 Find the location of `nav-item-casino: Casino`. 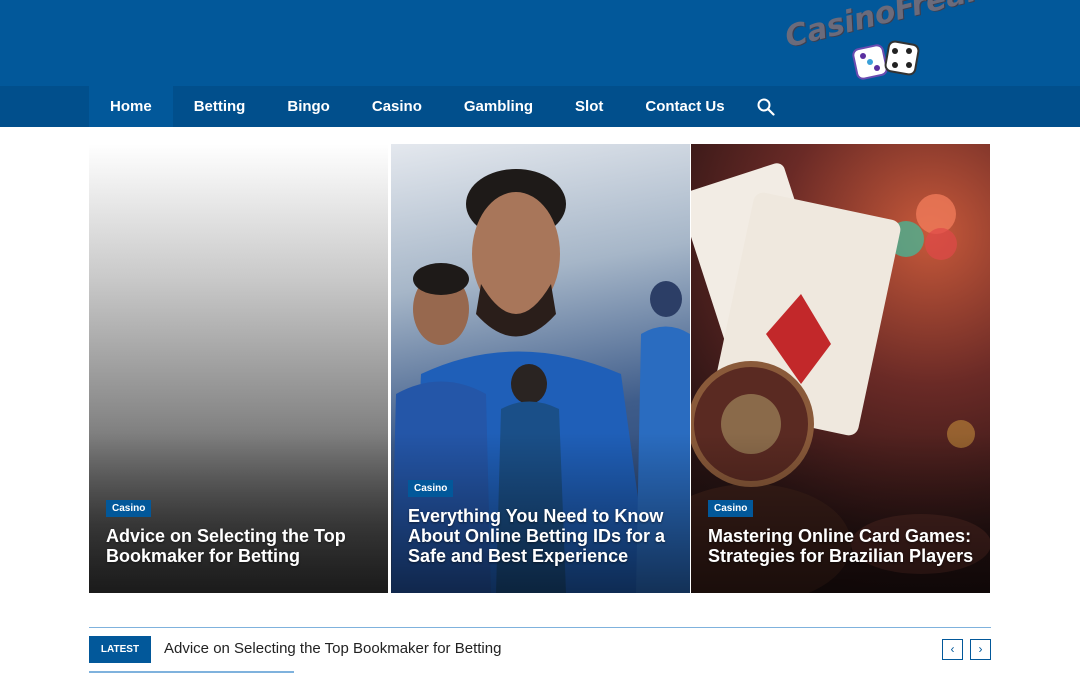

nav-item-casino: Casino is located at coordinates (397, 106).